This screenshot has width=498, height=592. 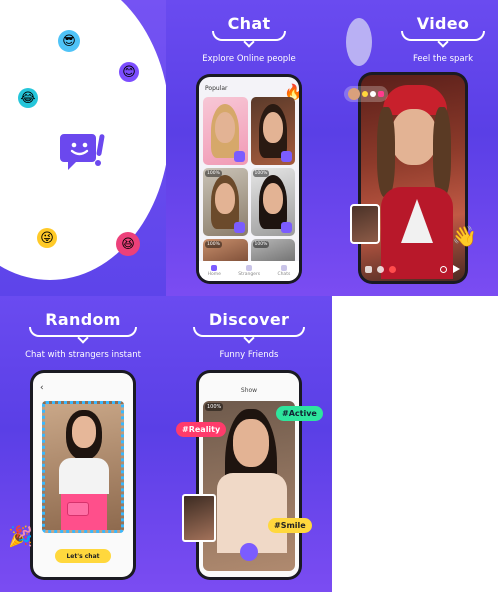 I want to click on video-subtitle: Feel the spark, so click(x=443, y=59).